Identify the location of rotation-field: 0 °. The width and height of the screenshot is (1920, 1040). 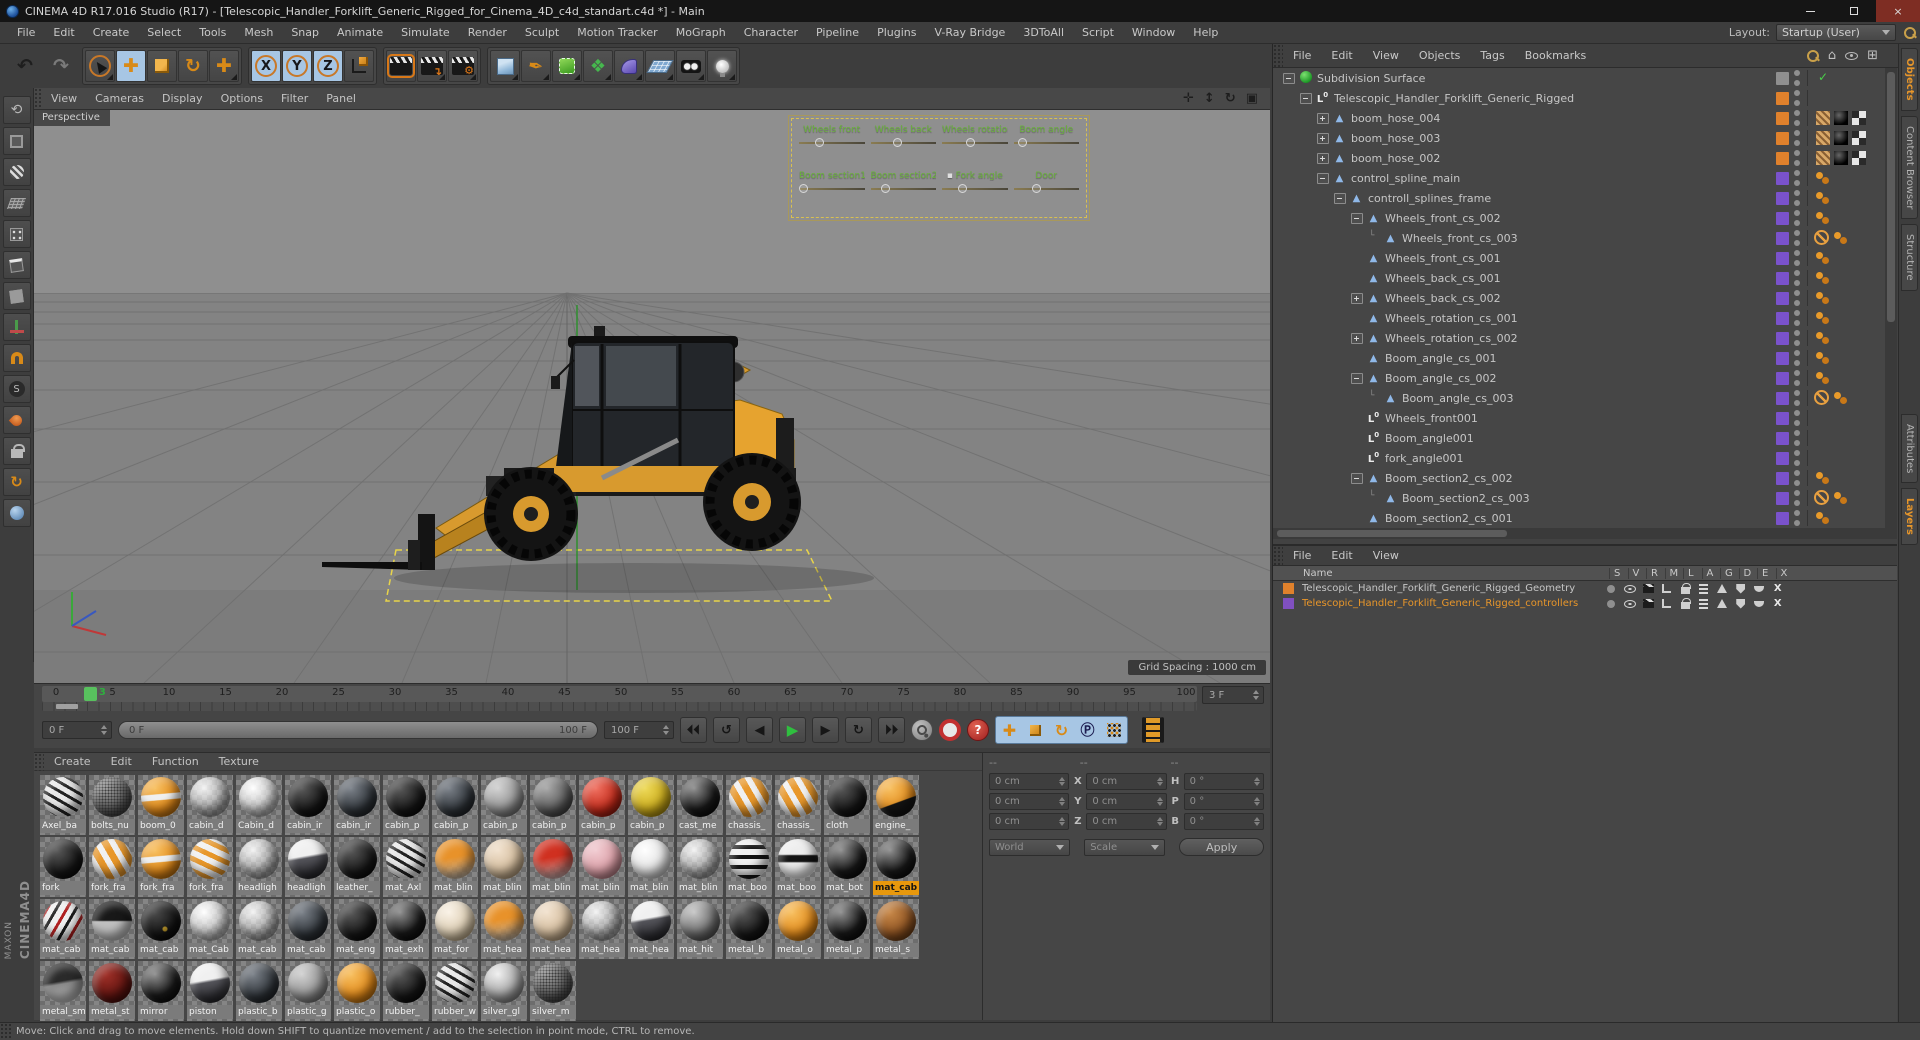
(1223, 801).